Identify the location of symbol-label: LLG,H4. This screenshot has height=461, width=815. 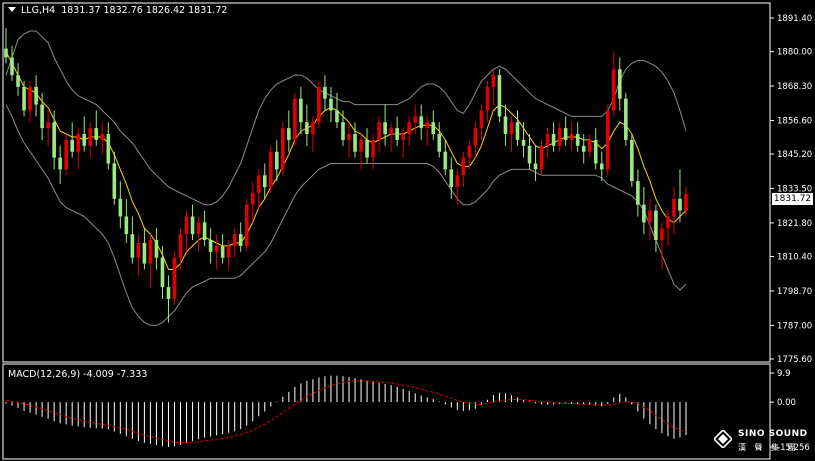
(38, 10).